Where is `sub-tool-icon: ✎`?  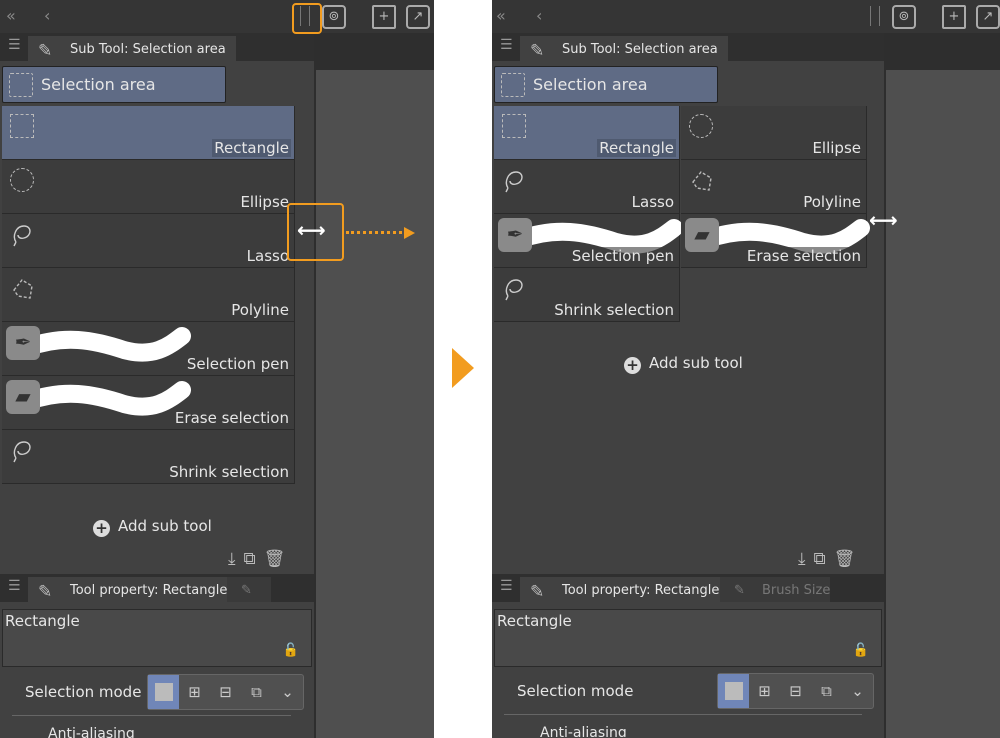
sub-tool-icon: ✎ is located at coordinates (537, 51).